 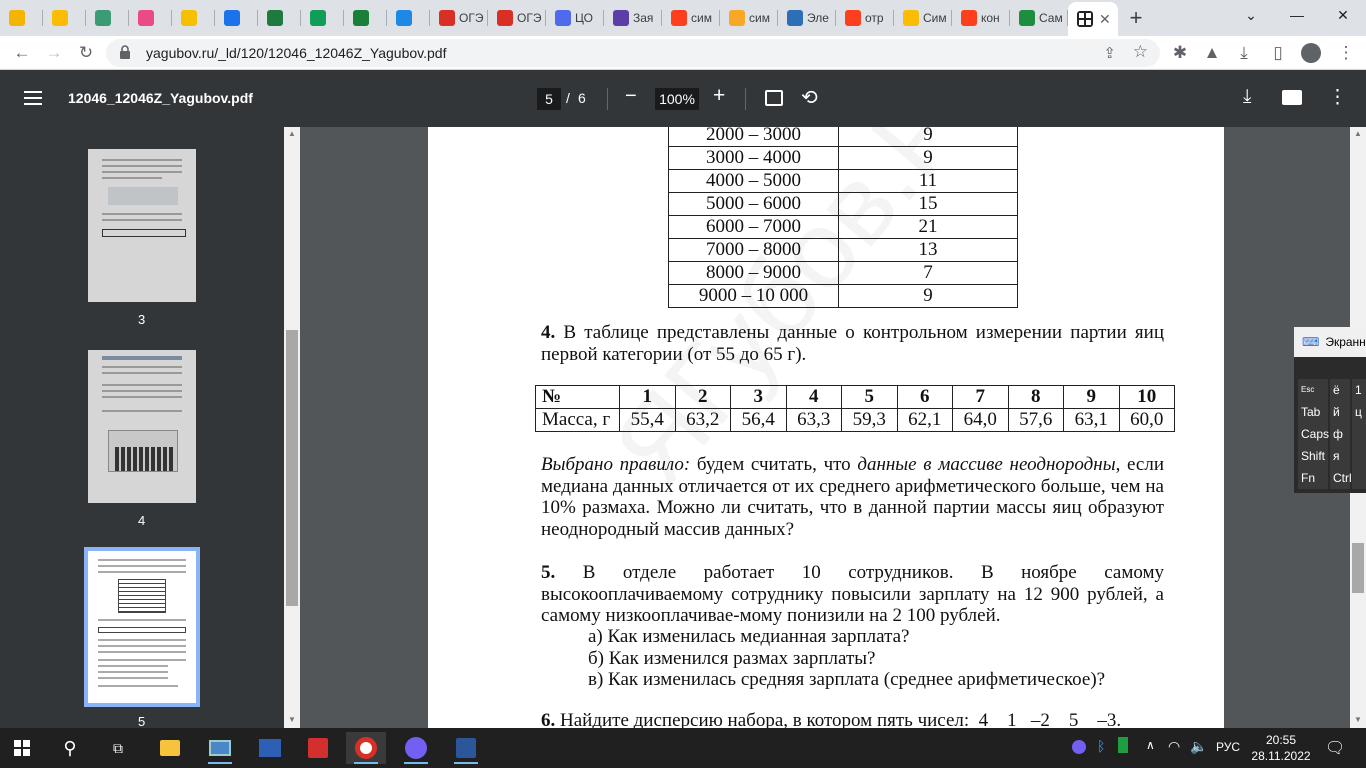 What do you see at coordinates (1247, 97) in the screenshot?
I see `download-pdf-icon: ⤓` at bounding box center [1247, 97].